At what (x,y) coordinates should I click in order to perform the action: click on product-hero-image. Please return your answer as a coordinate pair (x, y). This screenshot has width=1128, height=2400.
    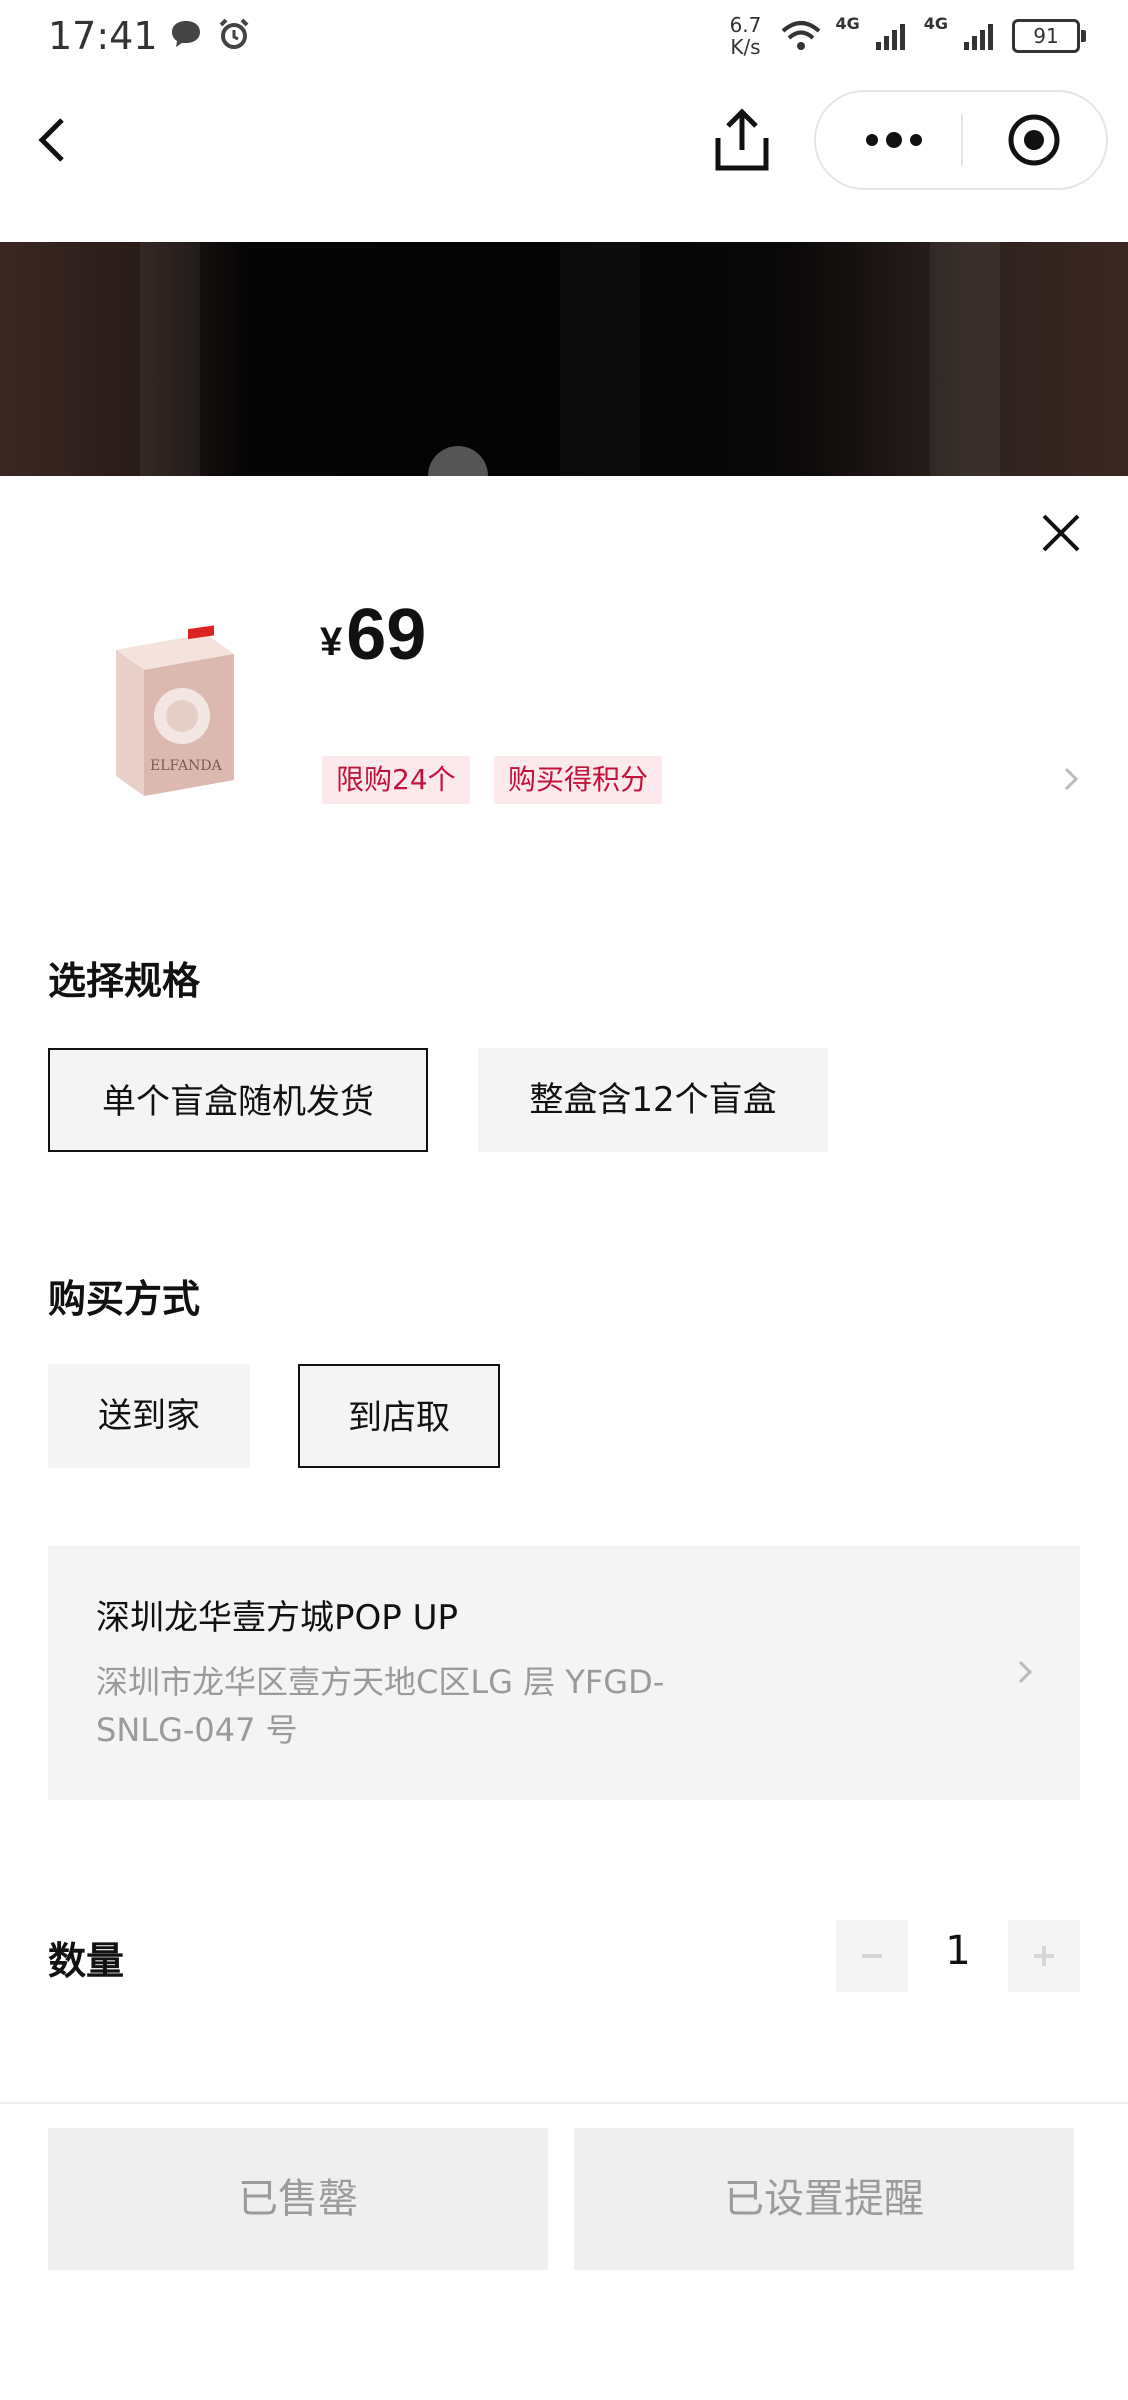
    Looking at the image, I should click on (564, 359).